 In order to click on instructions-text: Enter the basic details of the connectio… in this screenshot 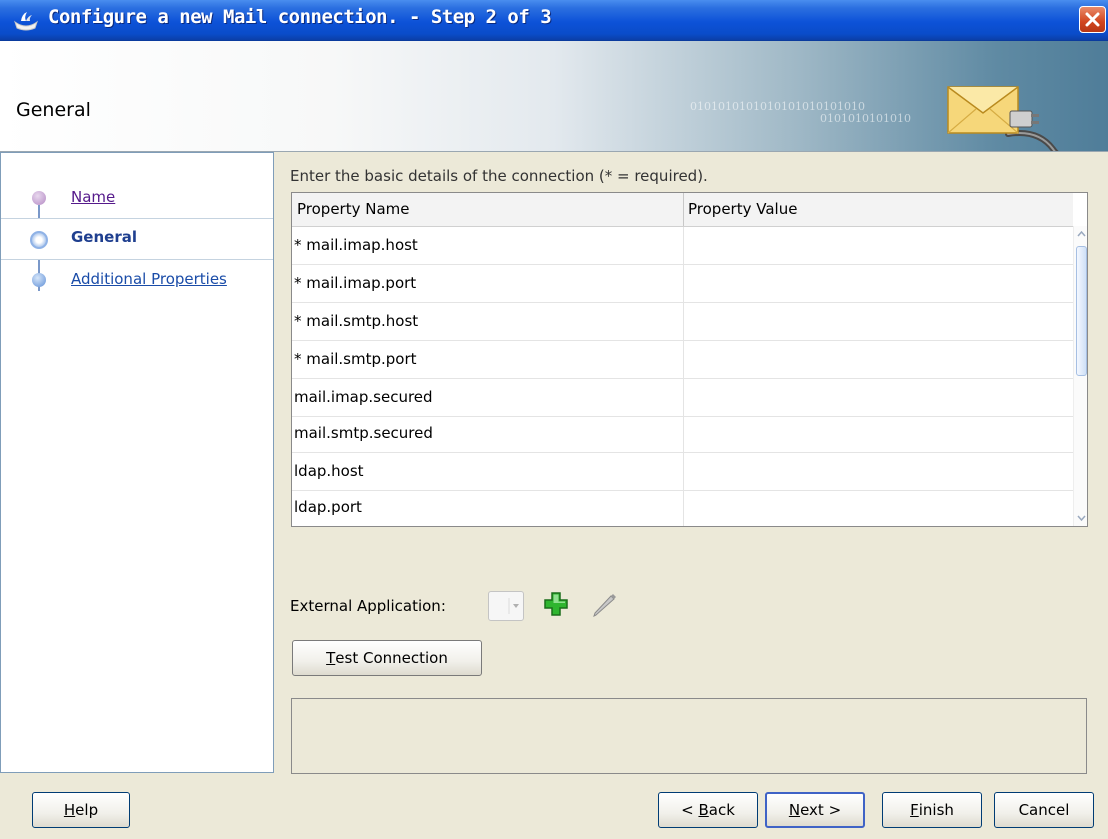, I will do `click(499, 176)`.